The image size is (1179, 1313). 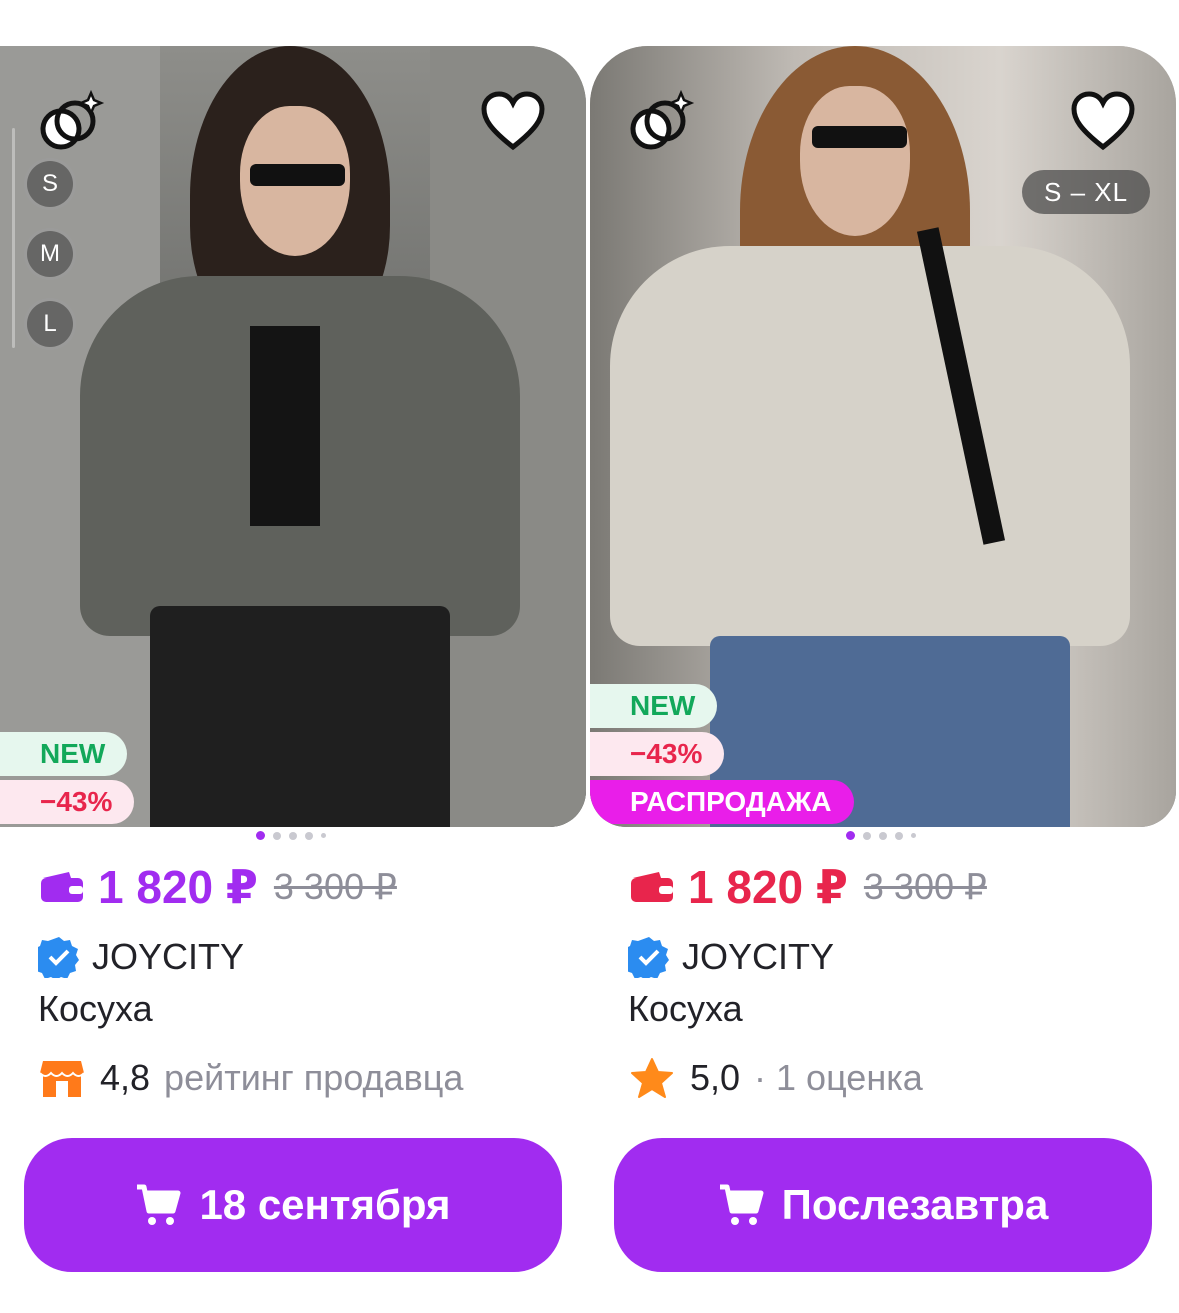 I want to click on rating-row: 4,8 рейтинг продавца, so click(x=250, y=1078).